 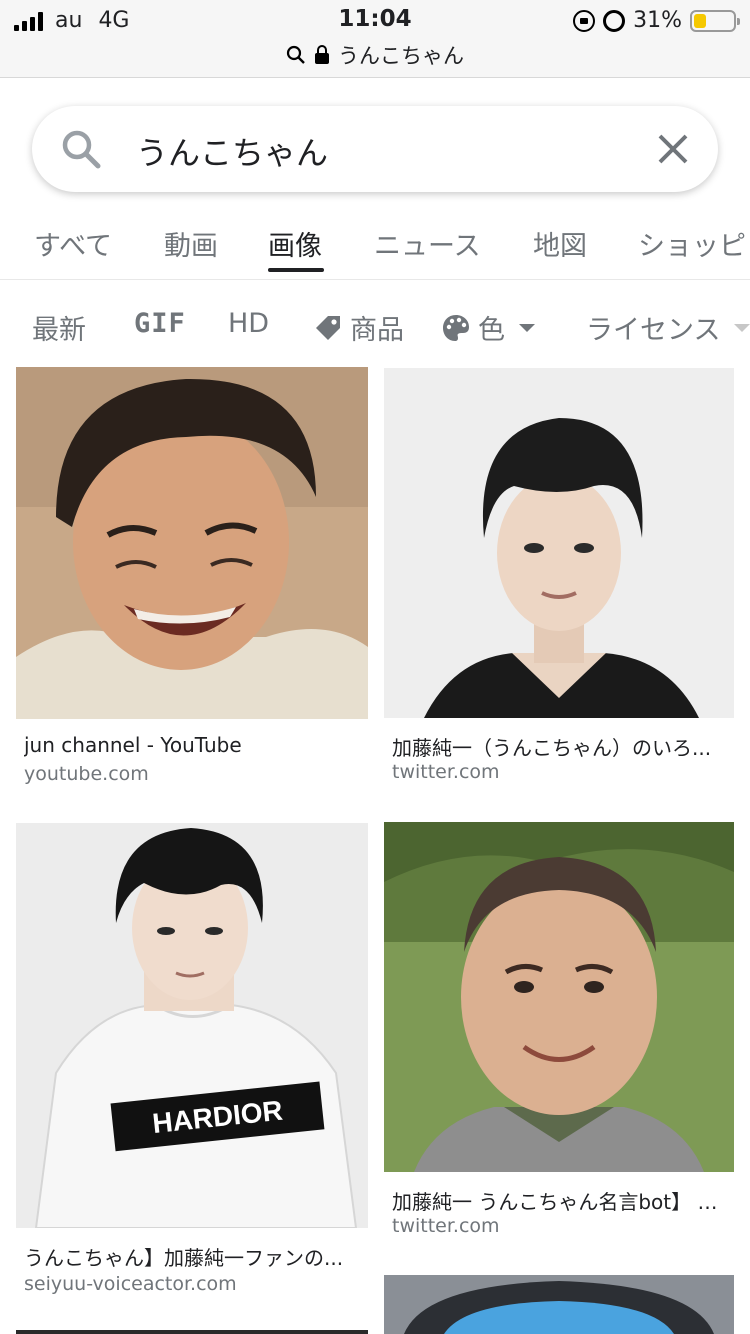 What do you see at coordinates (427, 243) in the screenshot?
I see `tab-news: ニュース` at bounding box center [427, 243].